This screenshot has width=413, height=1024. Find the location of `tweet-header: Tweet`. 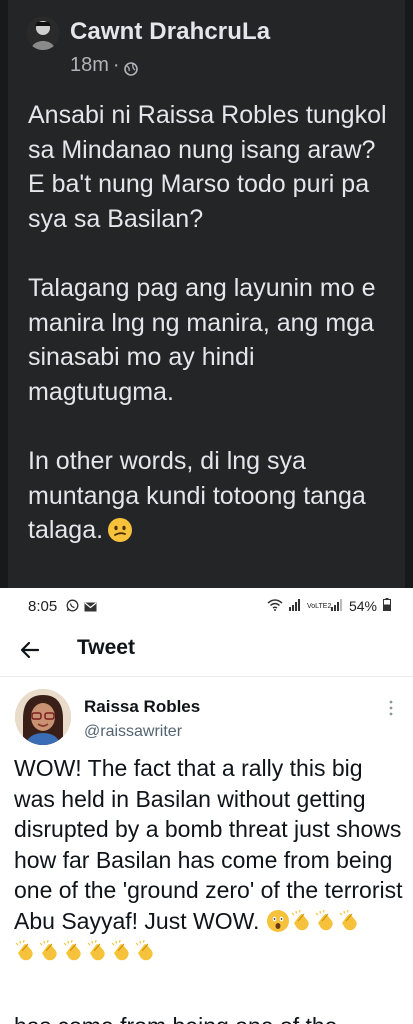

tweet-header: Tweet is located at coordinates (206, 650).